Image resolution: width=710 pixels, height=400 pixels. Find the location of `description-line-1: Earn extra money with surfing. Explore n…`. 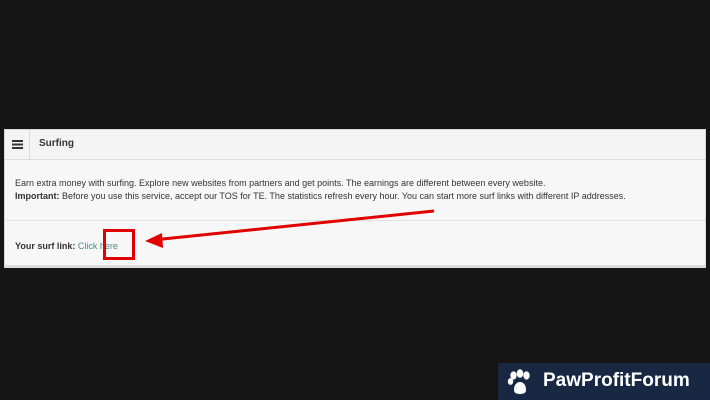

description-line-1: Earn extra money with surfing. Explore n… is located at coordinates (280, 183).